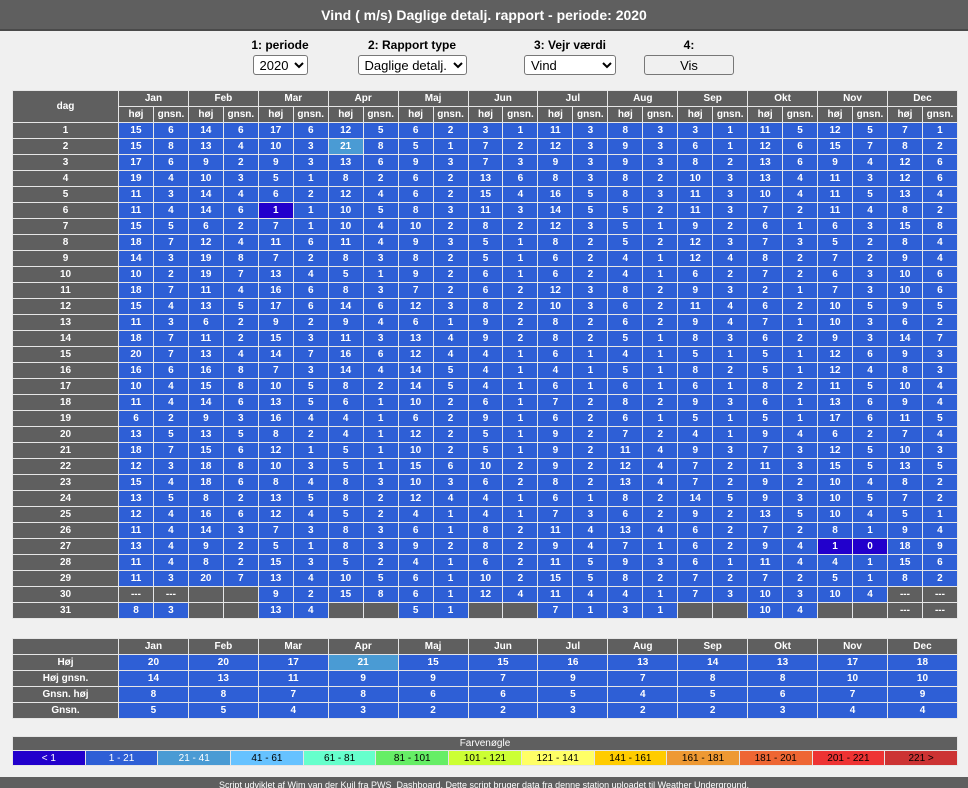 This screenshot has height=788, width=968. What do you see at coordinates (485, 146) in the screenshot?
I see `table-row: 2 15 8 13 4 10 3 21 8 5 1 7 2 12 3 9 3 6 1 12 6 15 7 8 2` at bounding box center [485, 146].